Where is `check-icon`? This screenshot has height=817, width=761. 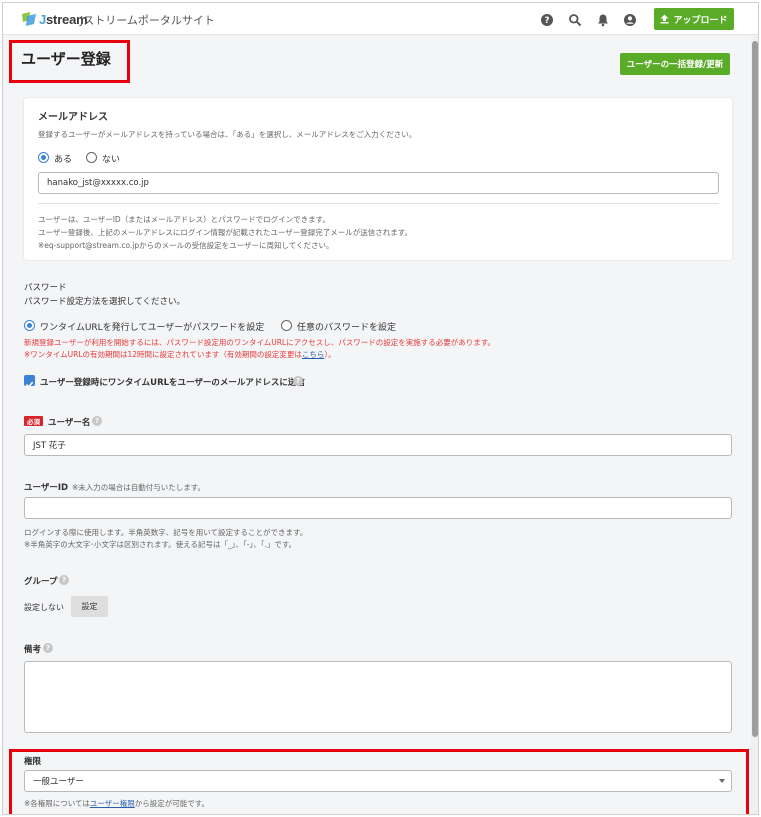
check-icon is located at coordinates (29, 384).